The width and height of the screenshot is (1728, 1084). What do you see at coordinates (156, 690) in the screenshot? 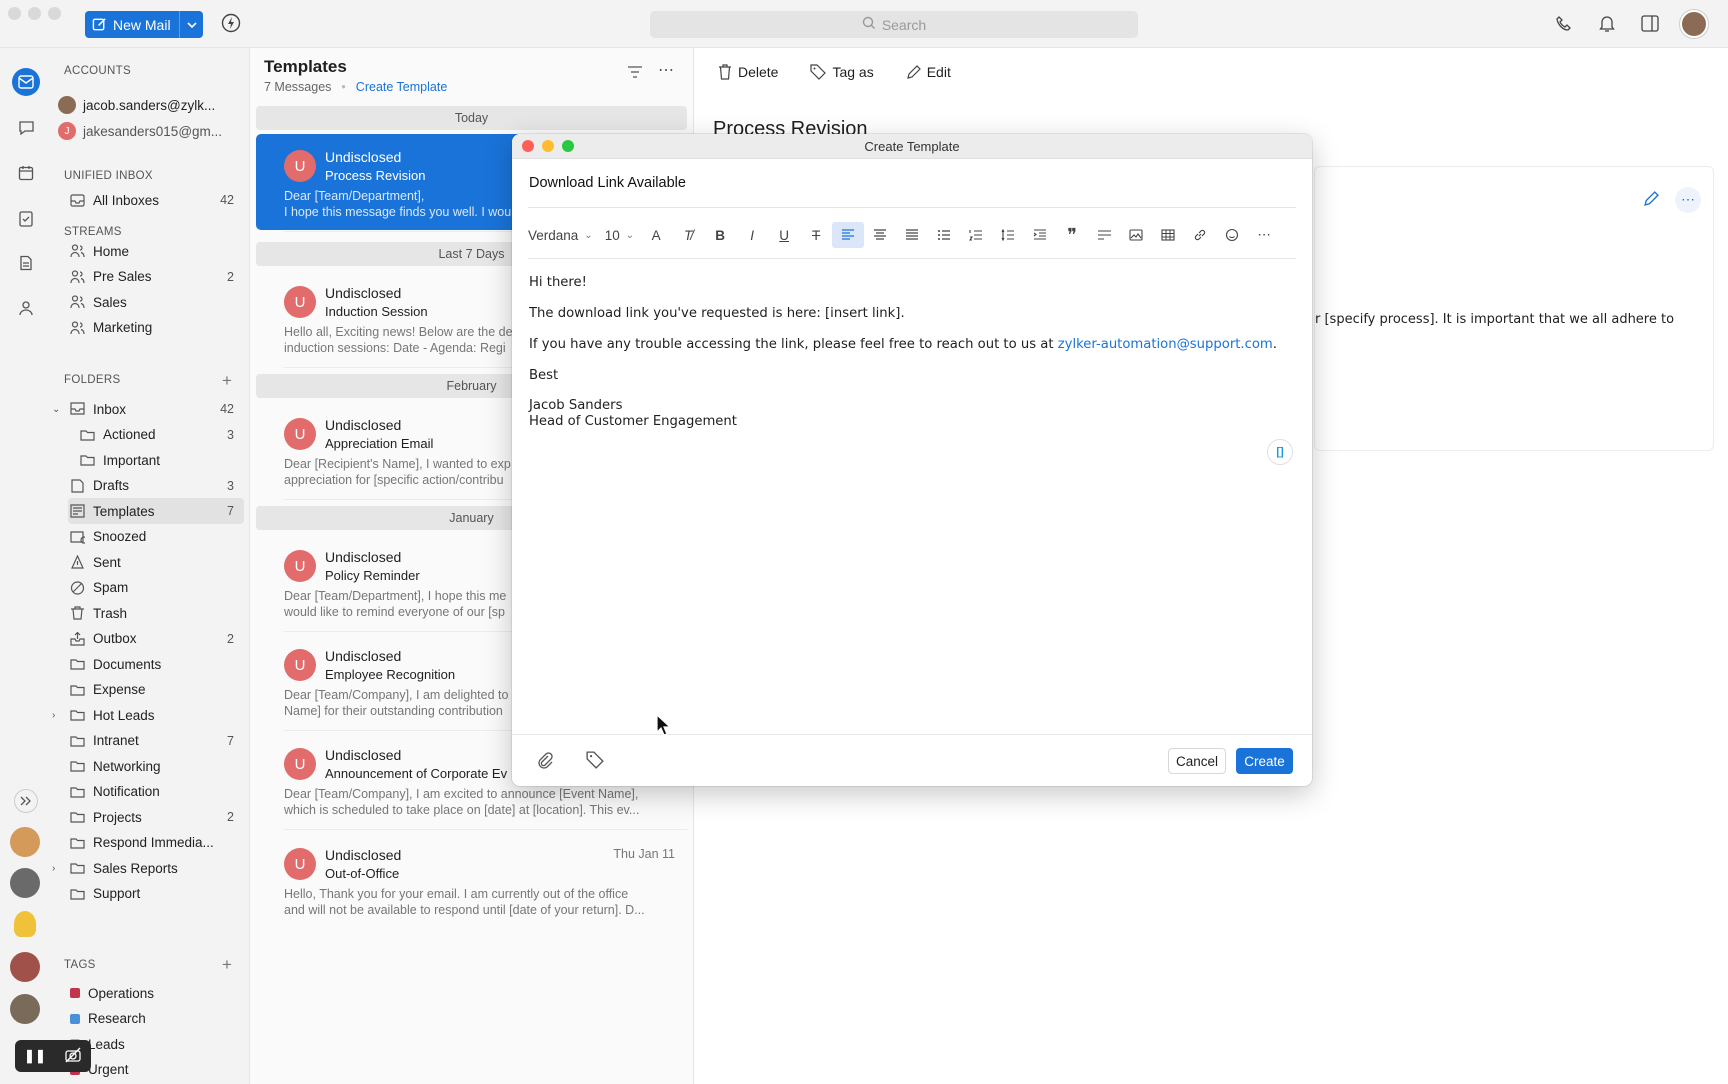
I see `sidebar-item-expense: Expense` at bounding box center [156, 690].